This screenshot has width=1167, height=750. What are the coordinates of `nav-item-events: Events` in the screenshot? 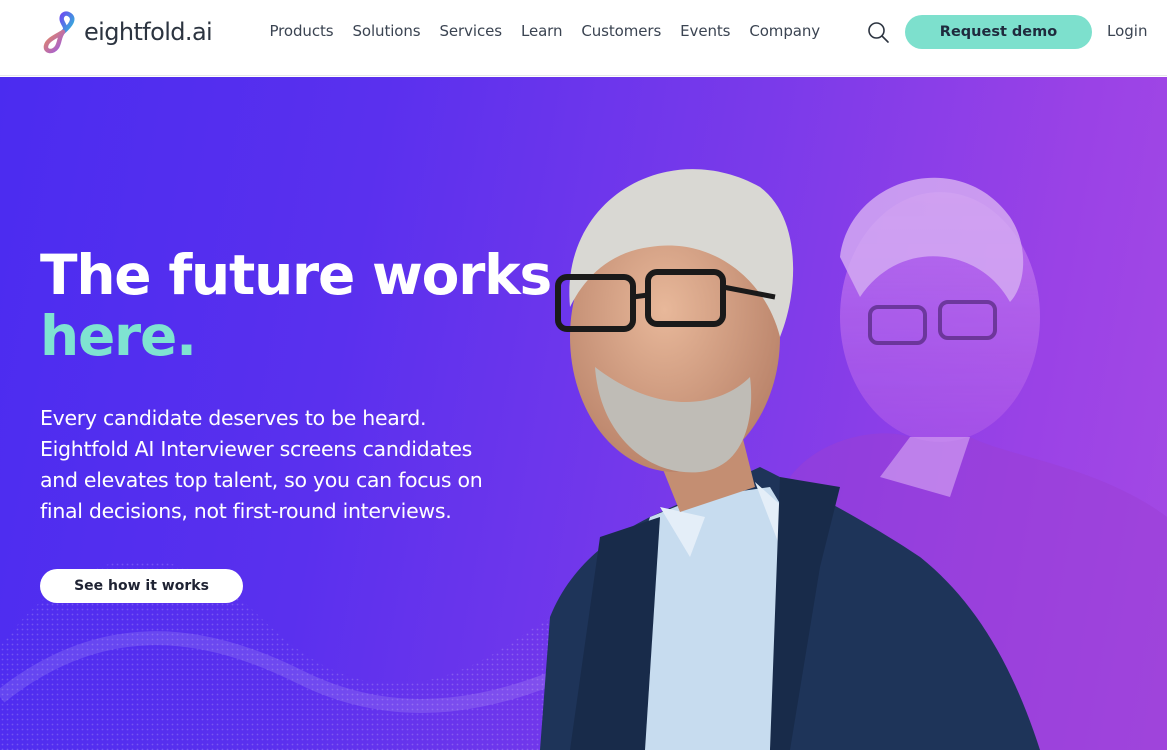 It's located at (705, 31).